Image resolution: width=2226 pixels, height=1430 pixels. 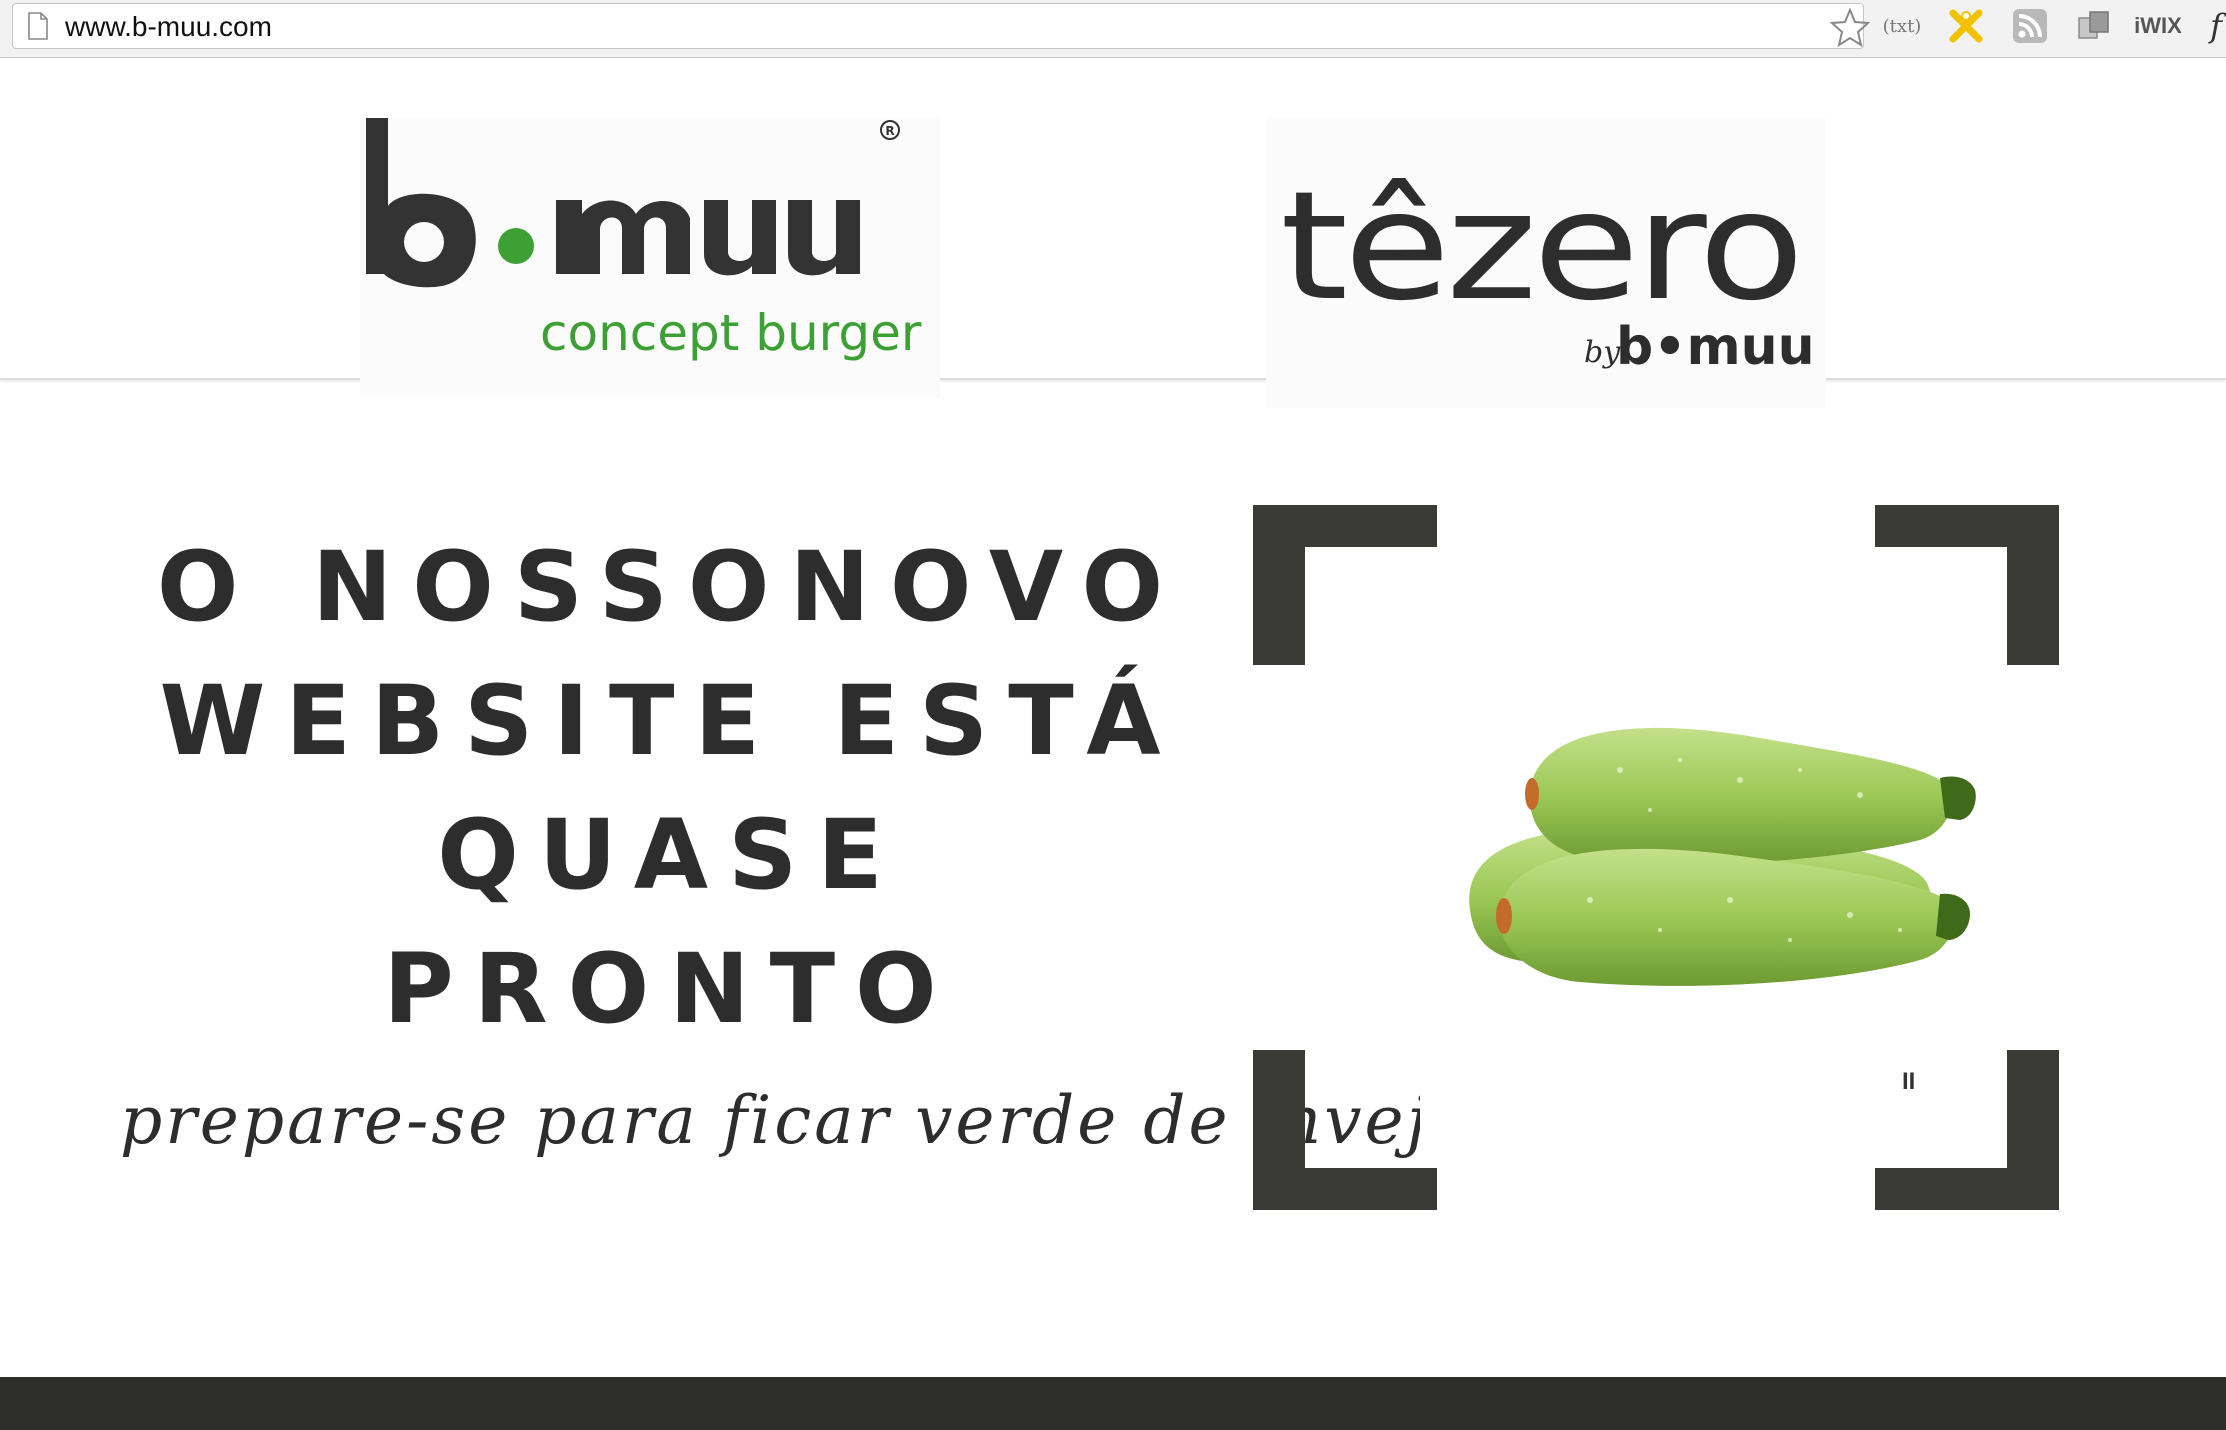 I want to click on bmuu-logo: R concept burger, so click(x=650, y=258).